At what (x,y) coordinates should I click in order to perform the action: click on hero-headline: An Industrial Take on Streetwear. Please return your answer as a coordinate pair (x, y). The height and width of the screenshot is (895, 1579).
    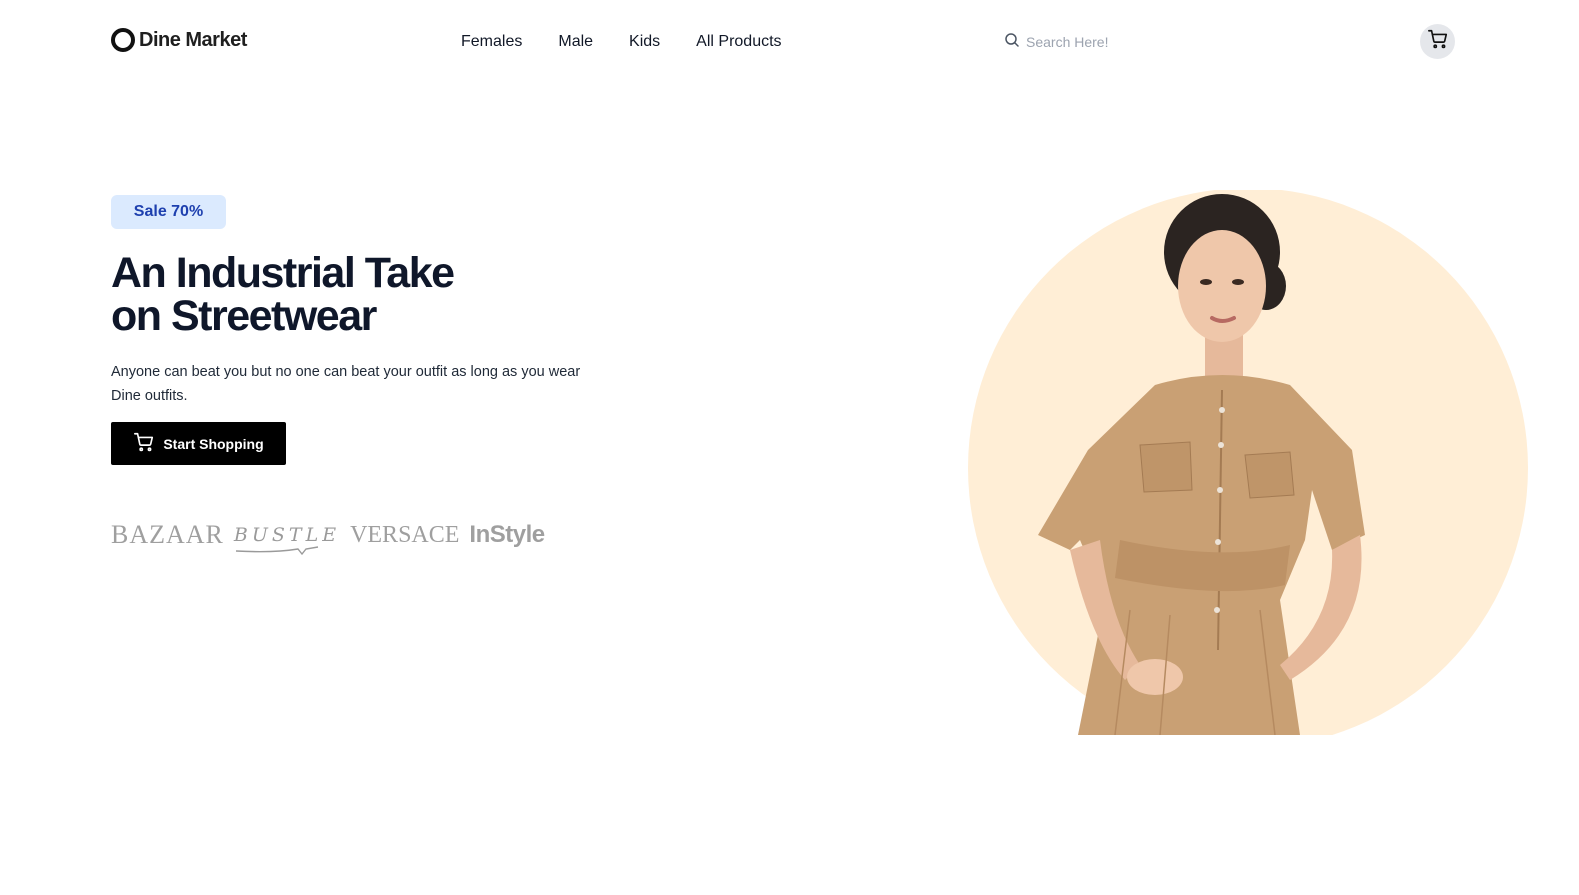
    Looking at the image, I should click on (321, 295).